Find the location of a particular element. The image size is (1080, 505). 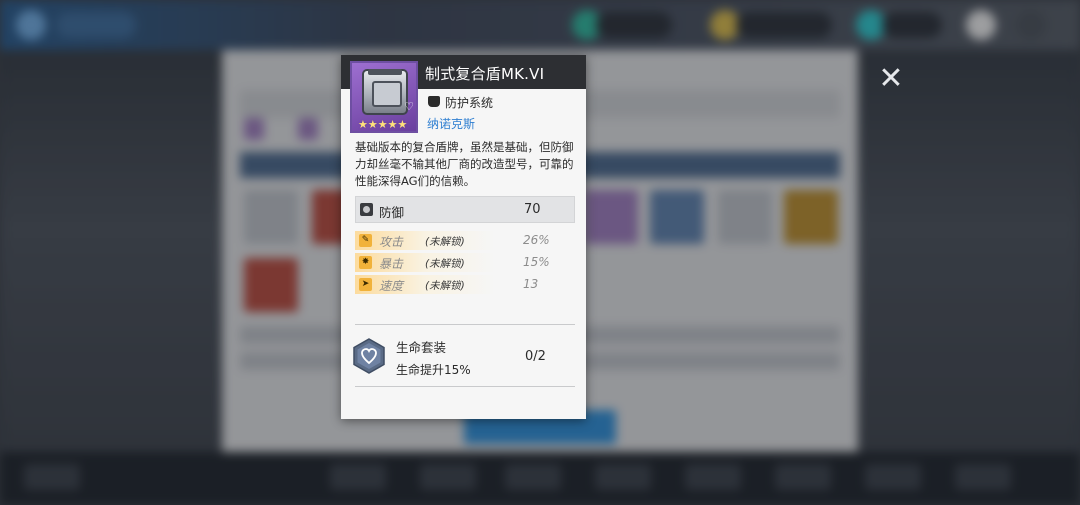

main-stat-value: 70 is located at coordinates (532, 209).